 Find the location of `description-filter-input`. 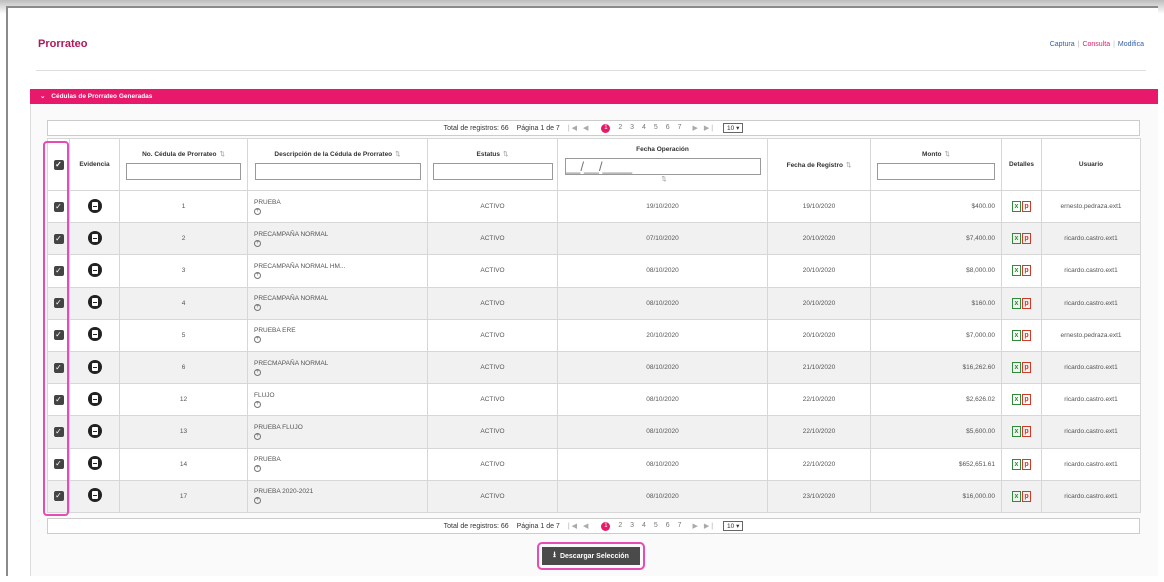

description-filter-input is located at coordinates (337, 171).